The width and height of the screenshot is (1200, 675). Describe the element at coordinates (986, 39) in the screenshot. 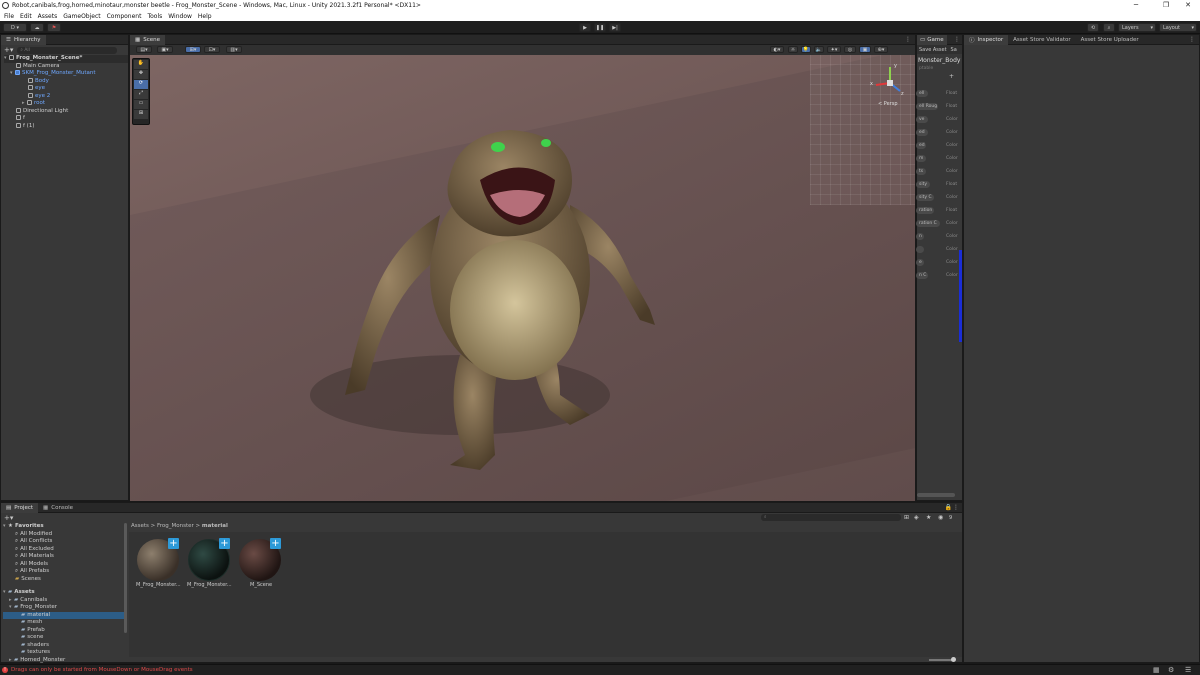

I see `tab-inspector: ⓘ Inspector` at that location.